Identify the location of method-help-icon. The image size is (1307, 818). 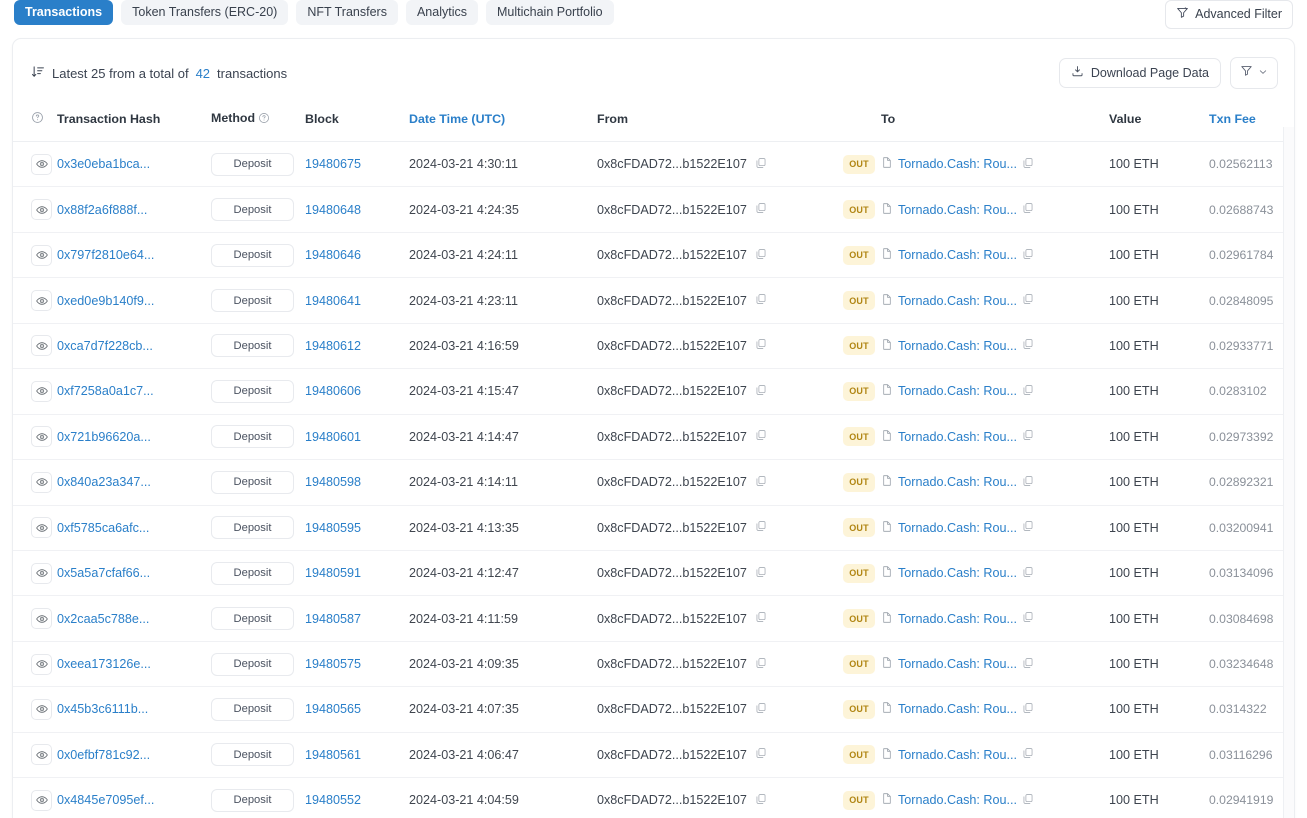
(264, 120).